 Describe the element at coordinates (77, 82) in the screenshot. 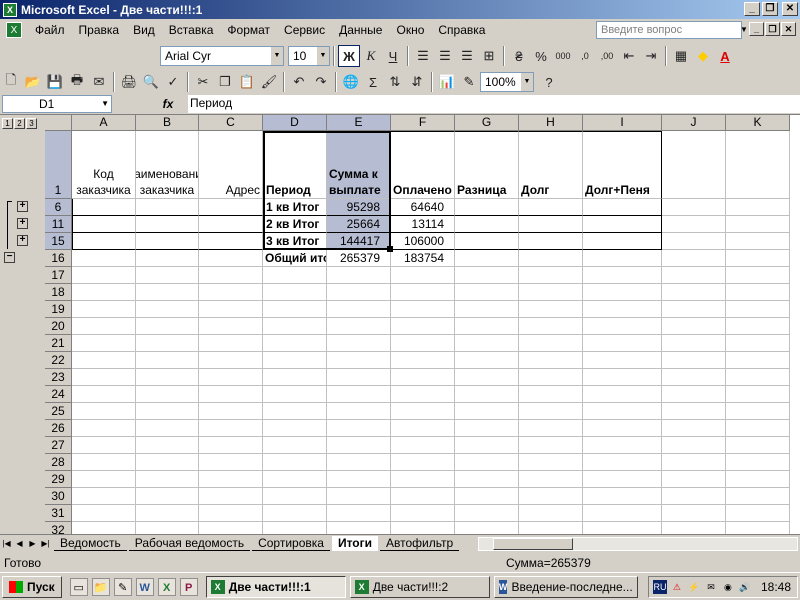

I see `permission-icon: 🖶` at that location.